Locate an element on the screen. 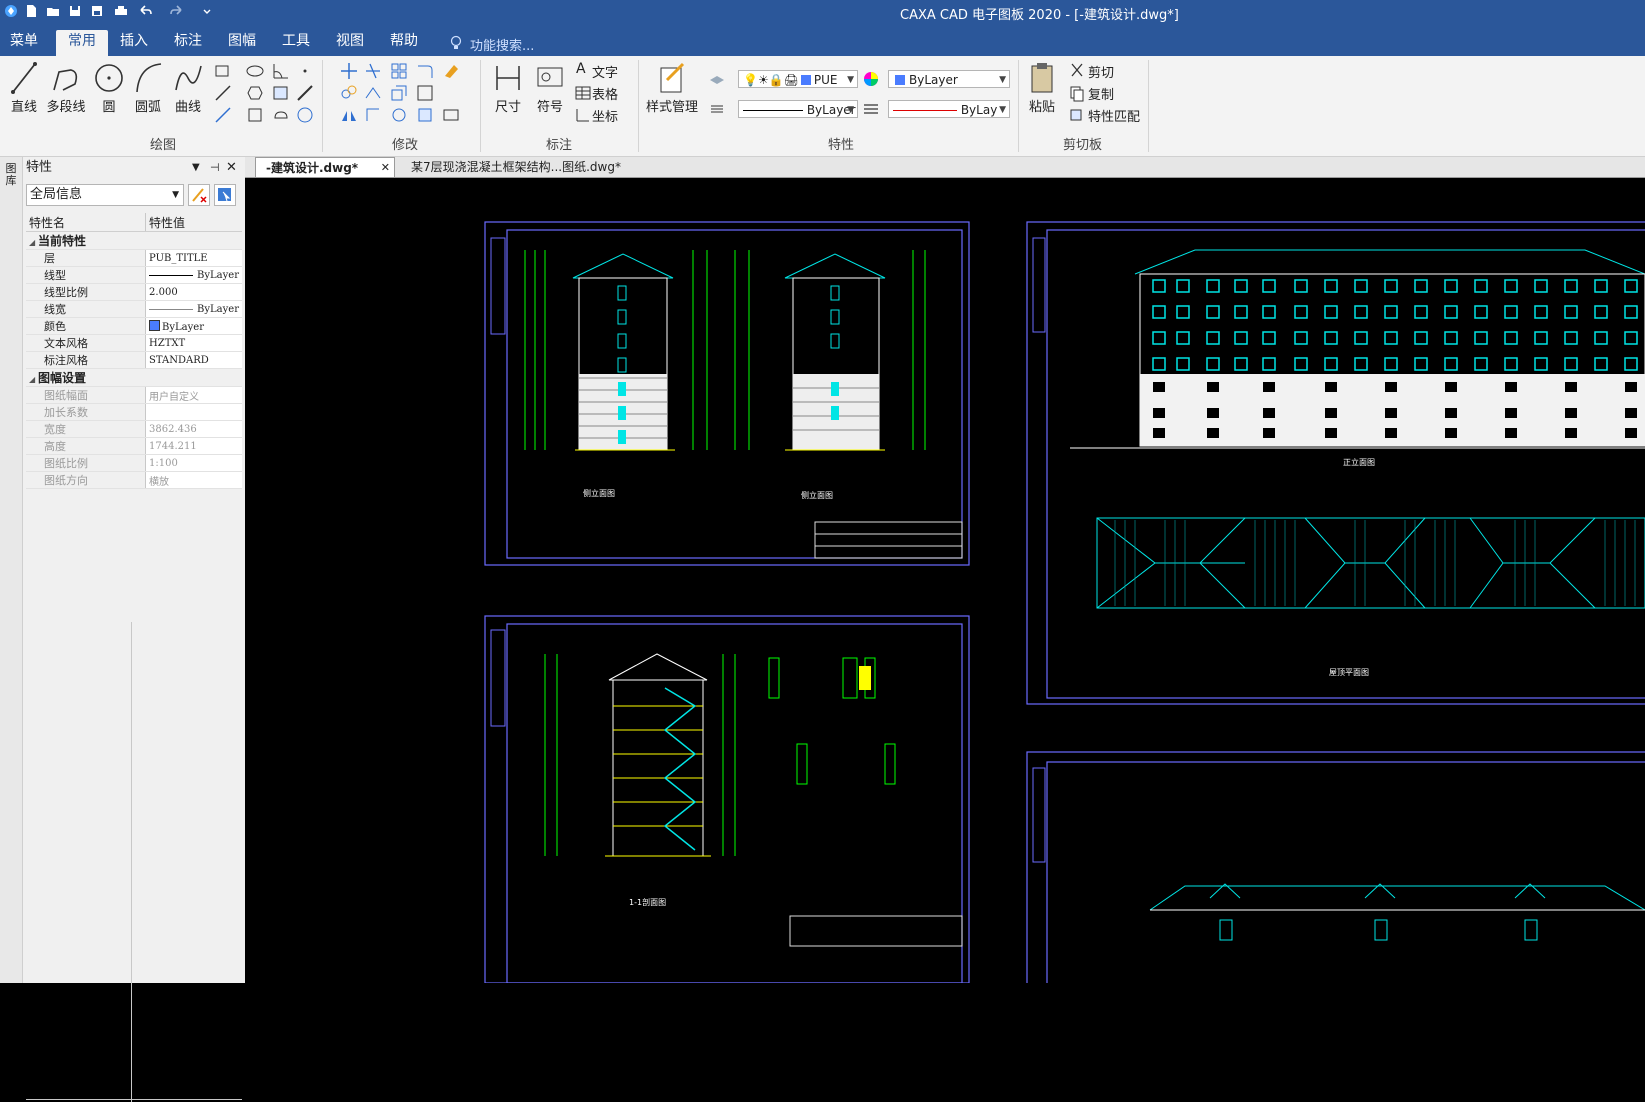 Image resolution: width=1645 pixels, height=1102 pixels. table-icon is located at coordinates (583, 93).